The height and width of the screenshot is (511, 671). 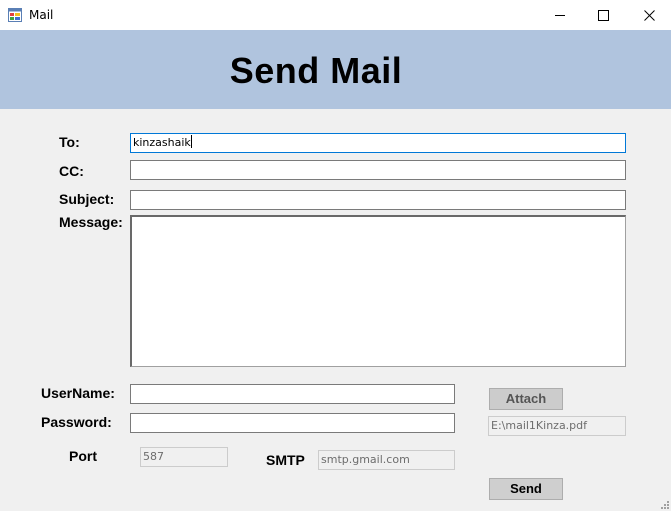 What do you see at coordinates (526, 489) in the screenshot?
I see `send-button: Send` at bounding box center [526, 489].